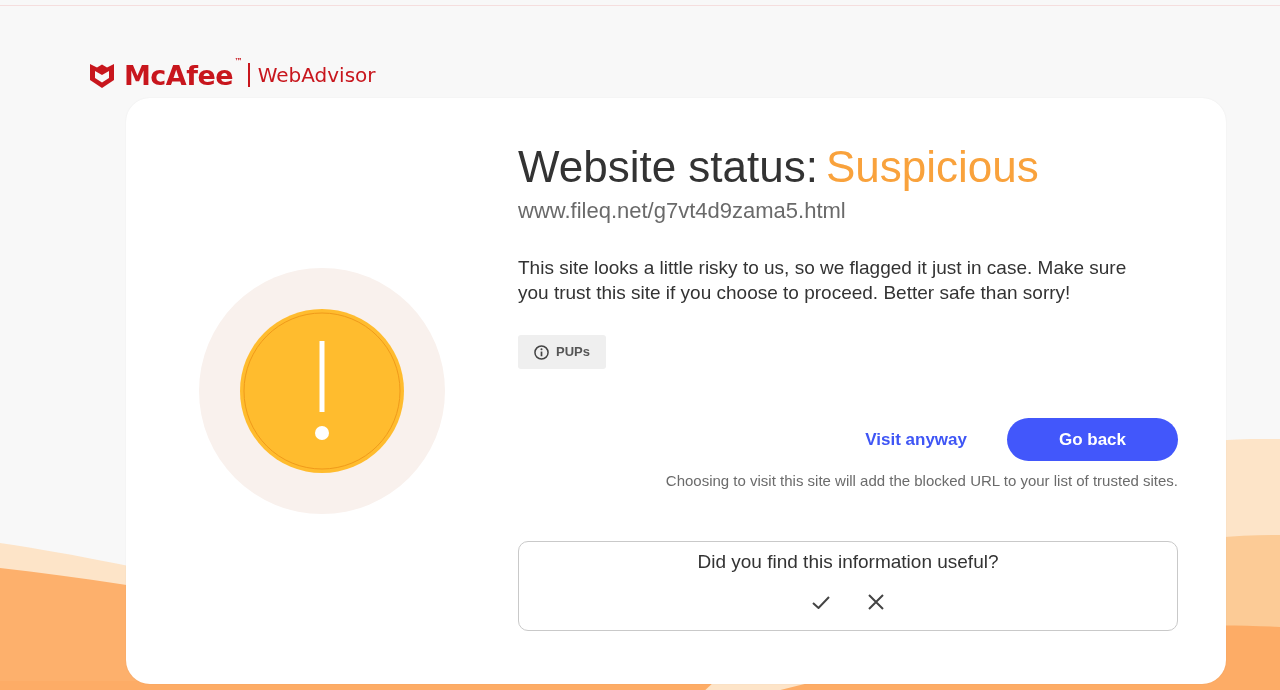 This screenshot has height=690, width=1280. Describe the element at coordinates (668, 167) in the screenshot. I see `status-heading: Website status:` at that location.